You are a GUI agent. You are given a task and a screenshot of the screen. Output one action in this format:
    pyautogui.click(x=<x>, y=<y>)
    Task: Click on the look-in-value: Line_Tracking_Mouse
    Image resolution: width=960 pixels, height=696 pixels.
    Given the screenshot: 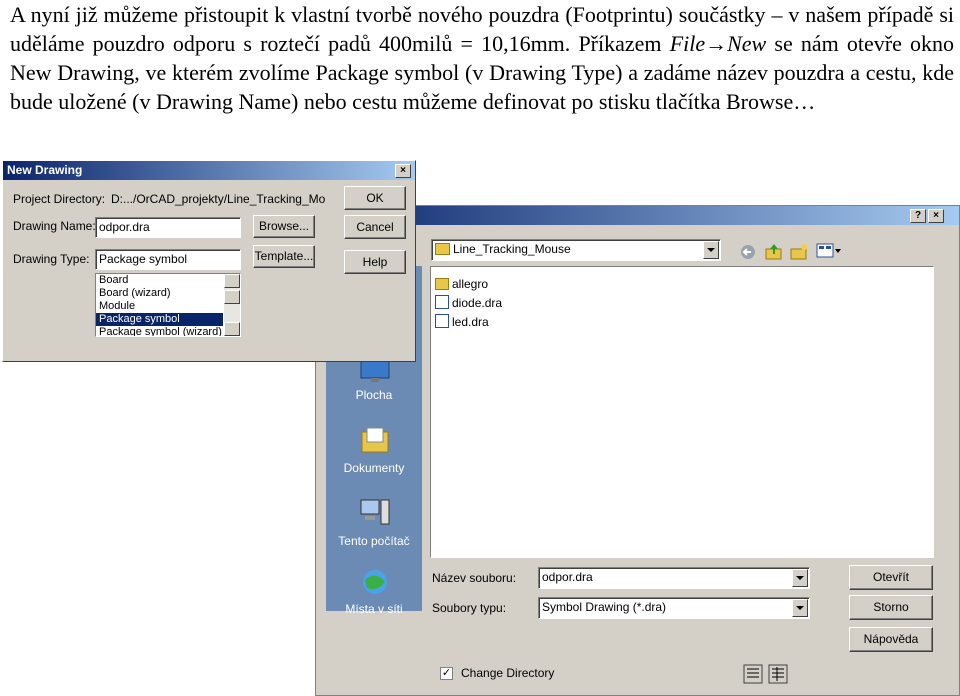 What is the action you would take?
    pyautogui.click(x=512, y=249)
    